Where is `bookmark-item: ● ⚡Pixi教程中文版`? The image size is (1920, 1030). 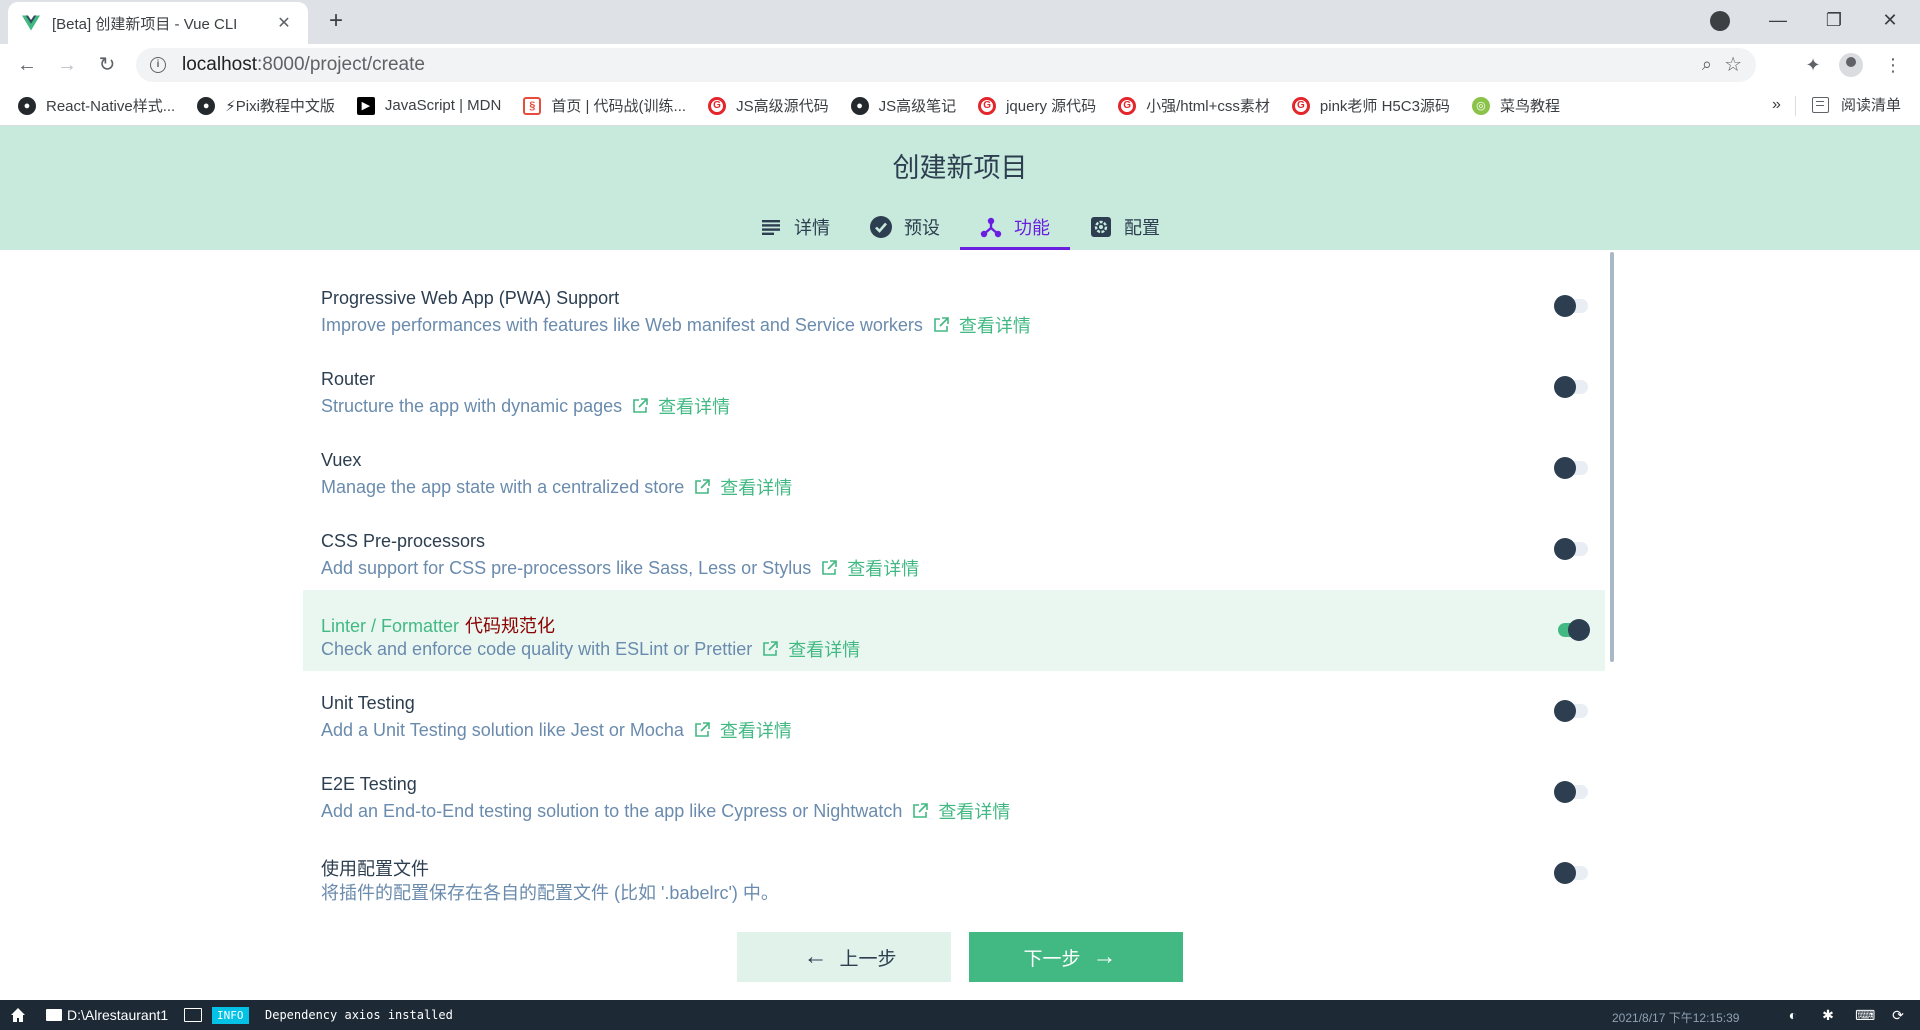 bookmark-item: ● ⚡Pixi教程中文版 is located at coordinates (266, 105).